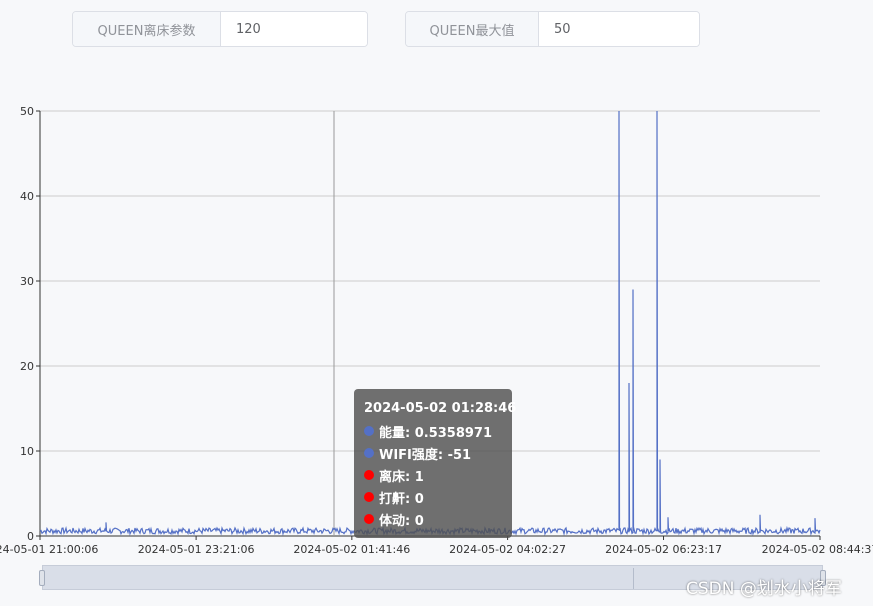 The width and height of the screenshot is (873, 606). What do you see at coordinates (196, 549) in the screenshot?
I see `x-tick-label-1: 2024-05-01 23:21:06` at bounding box center [196, 549].